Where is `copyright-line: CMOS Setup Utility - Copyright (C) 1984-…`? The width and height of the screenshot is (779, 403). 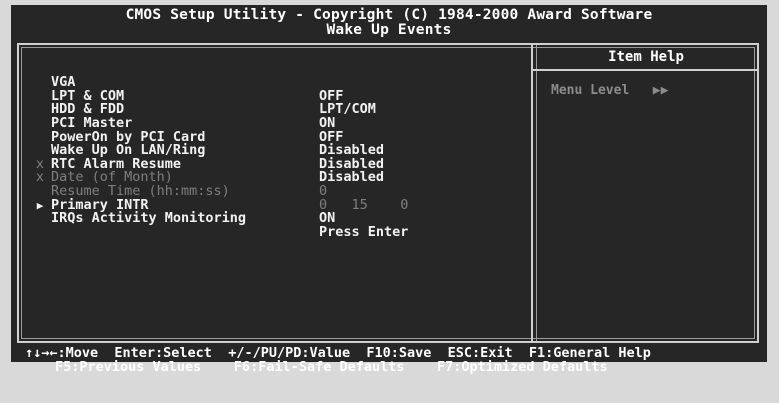
copyright-line: CMOS Setup Utility - Copyright (C) 1984-… is located at coordinates (389, 15).